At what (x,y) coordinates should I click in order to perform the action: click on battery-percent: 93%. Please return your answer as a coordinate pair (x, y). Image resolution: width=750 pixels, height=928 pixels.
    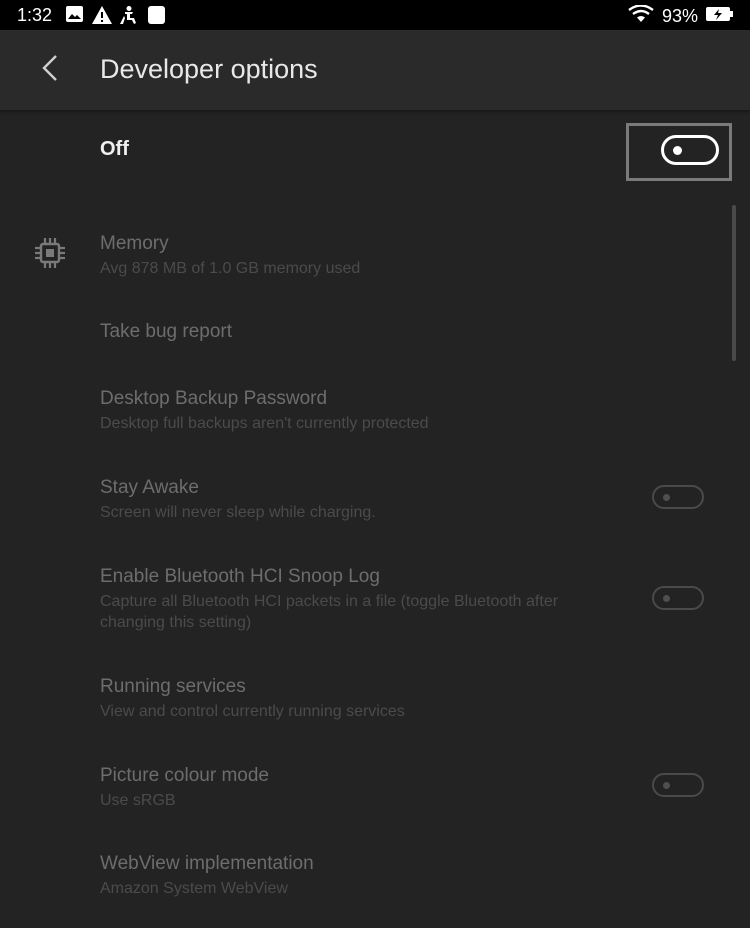
    Looking at the image, I should click on (679, 16).